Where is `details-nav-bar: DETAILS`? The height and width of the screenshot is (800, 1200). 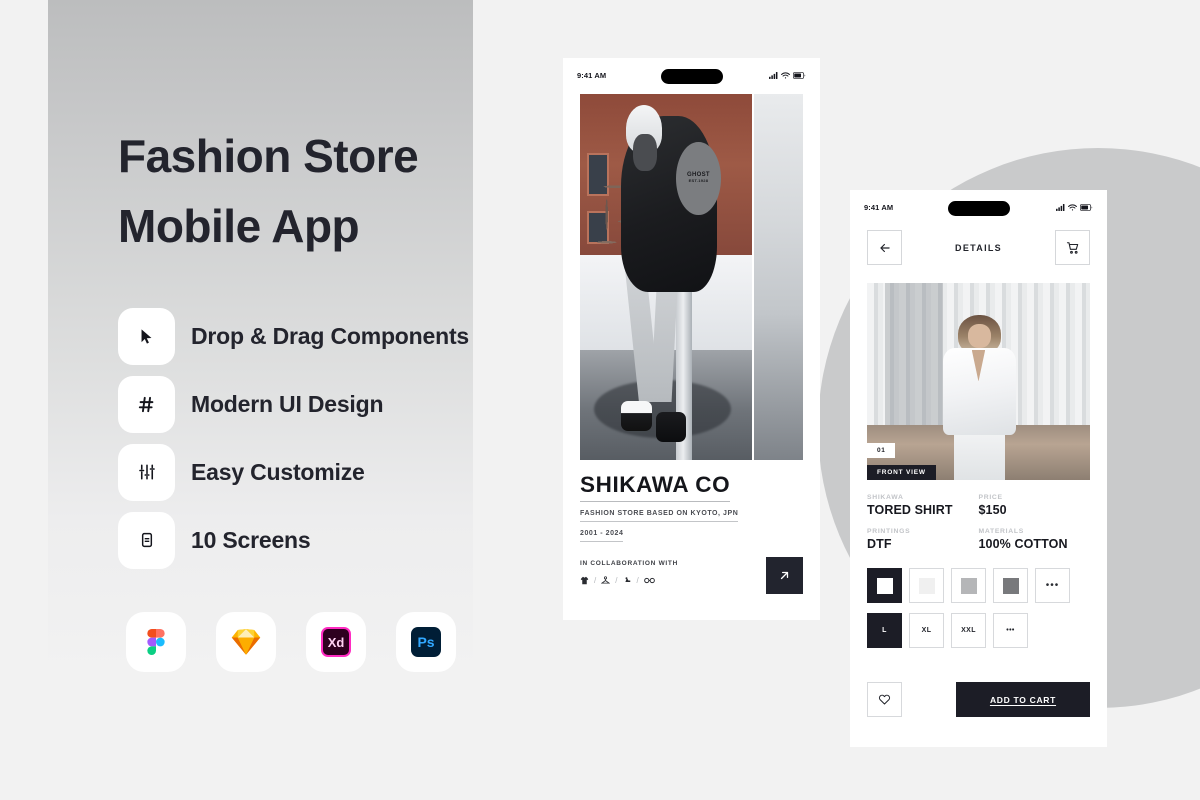 details-nav-bar: DETAILS is located at coordinates (978, 244).